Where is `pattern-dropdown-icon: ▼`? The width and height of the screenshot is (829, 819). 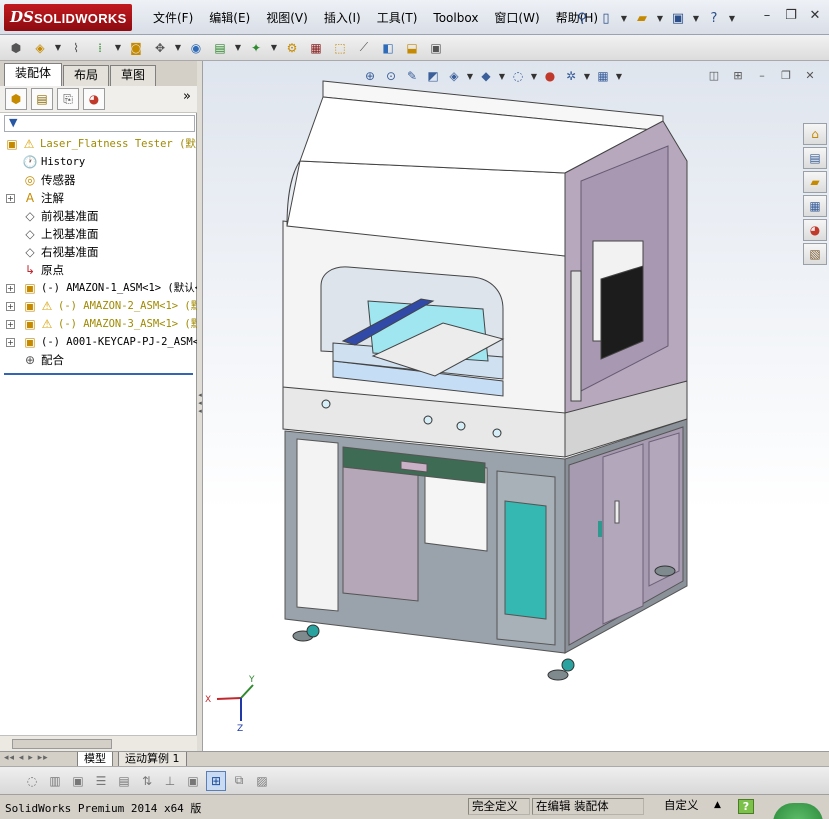 pattern-dropdown-icon: ▼ is located at coordinates (118, 47).